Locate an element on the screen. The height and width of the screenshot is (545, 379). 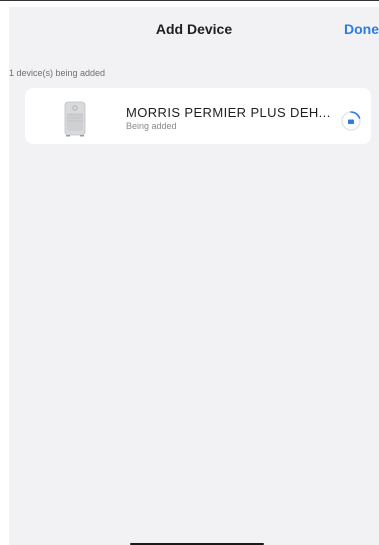
dehumidifier-icon is located at coordinates (75, 119).